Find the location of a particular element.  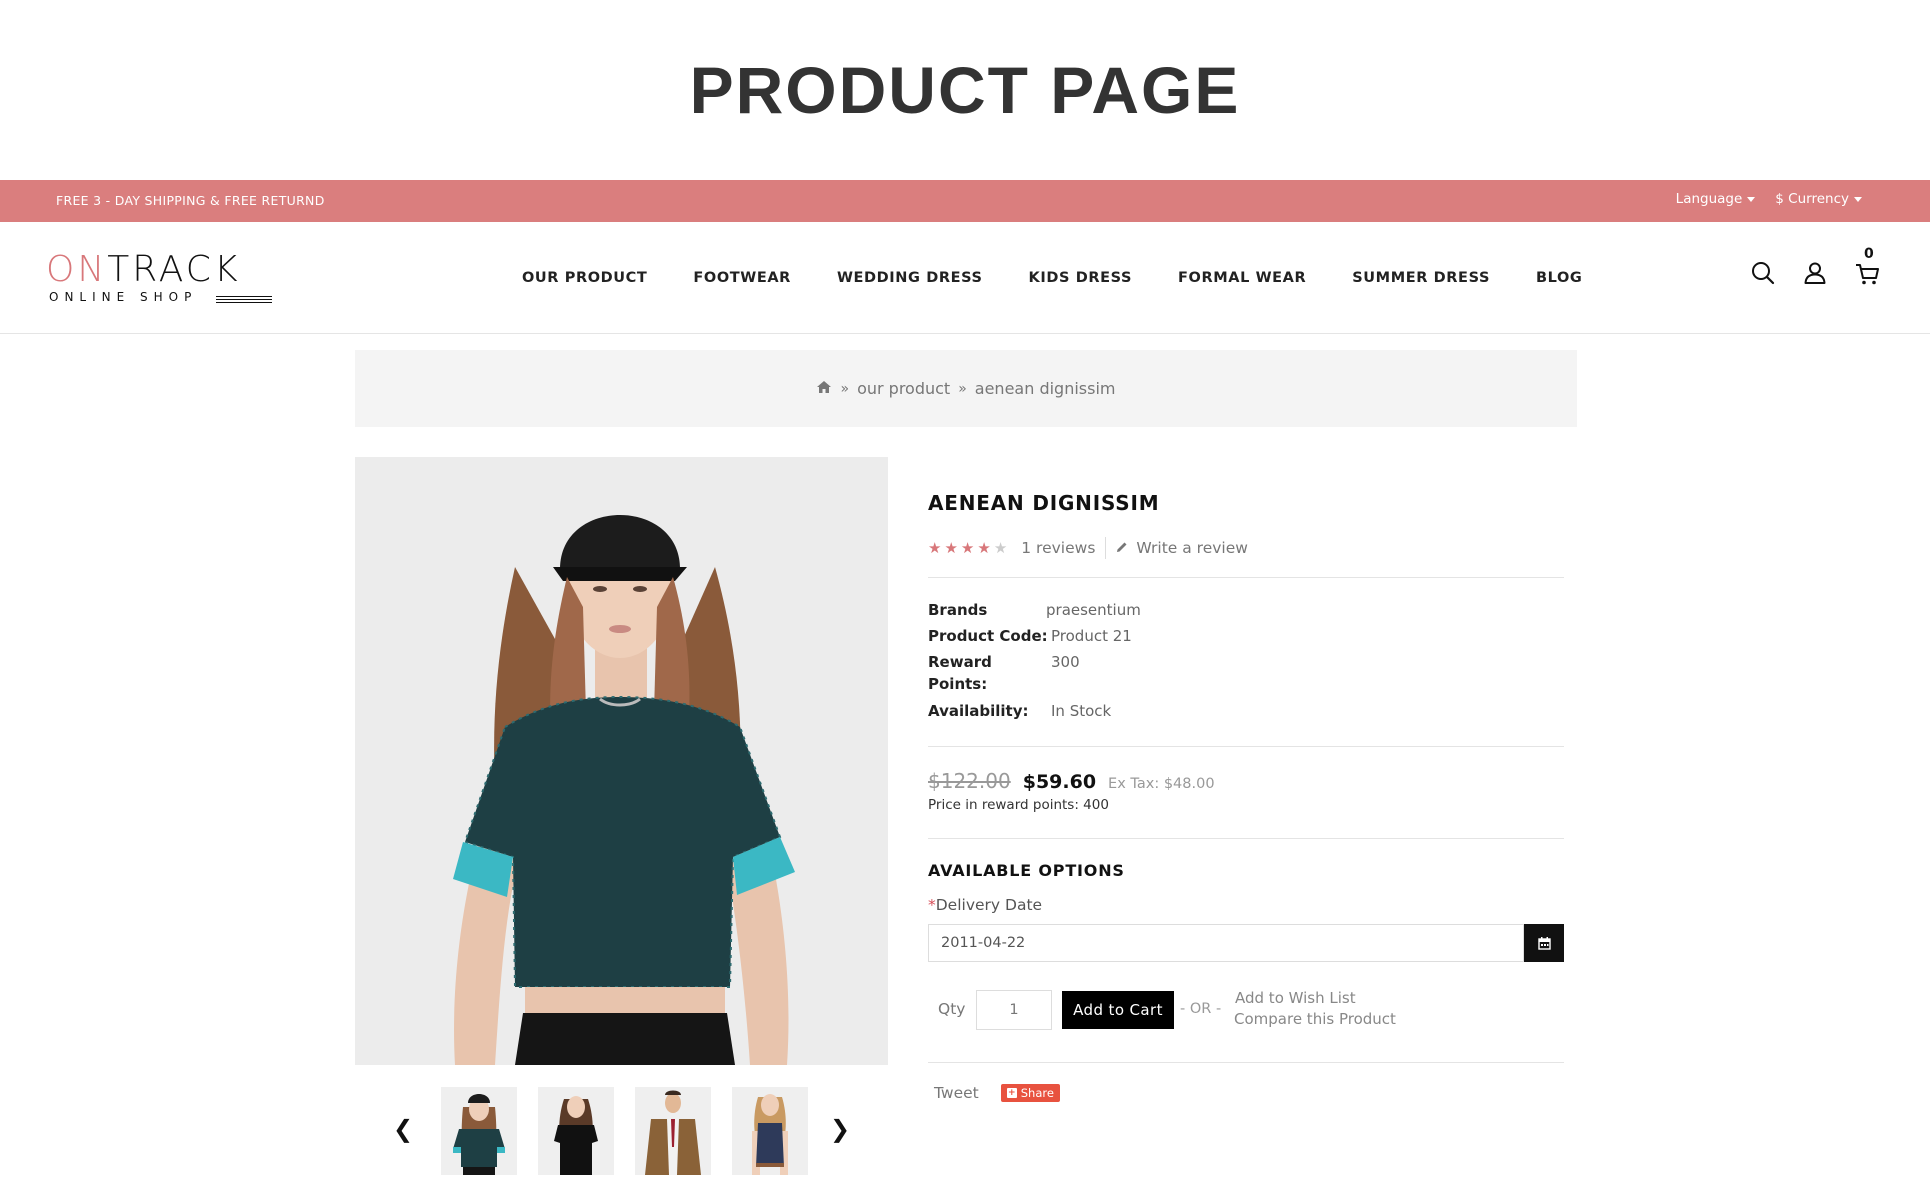

logo-wordmark: ONTRACK is located at coordinates (143, 269).